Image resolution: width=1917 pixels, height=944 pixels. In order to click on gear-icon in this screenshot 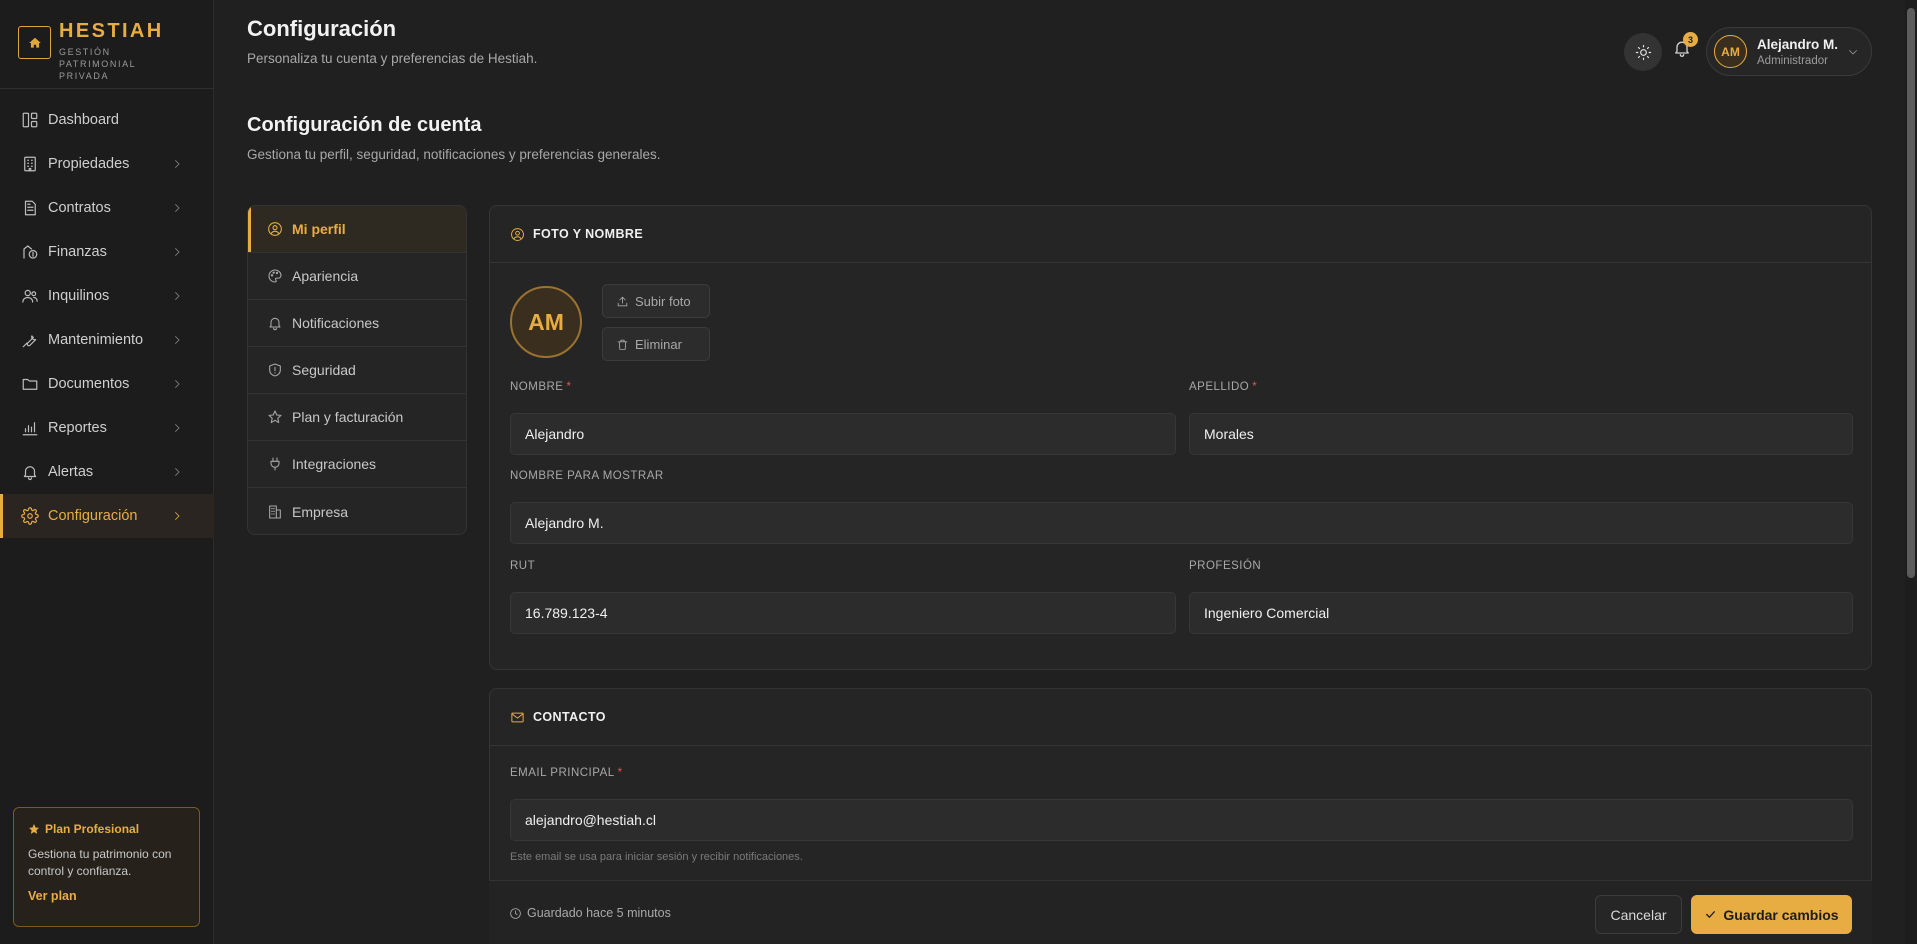, I will do `click(30, 516)`.